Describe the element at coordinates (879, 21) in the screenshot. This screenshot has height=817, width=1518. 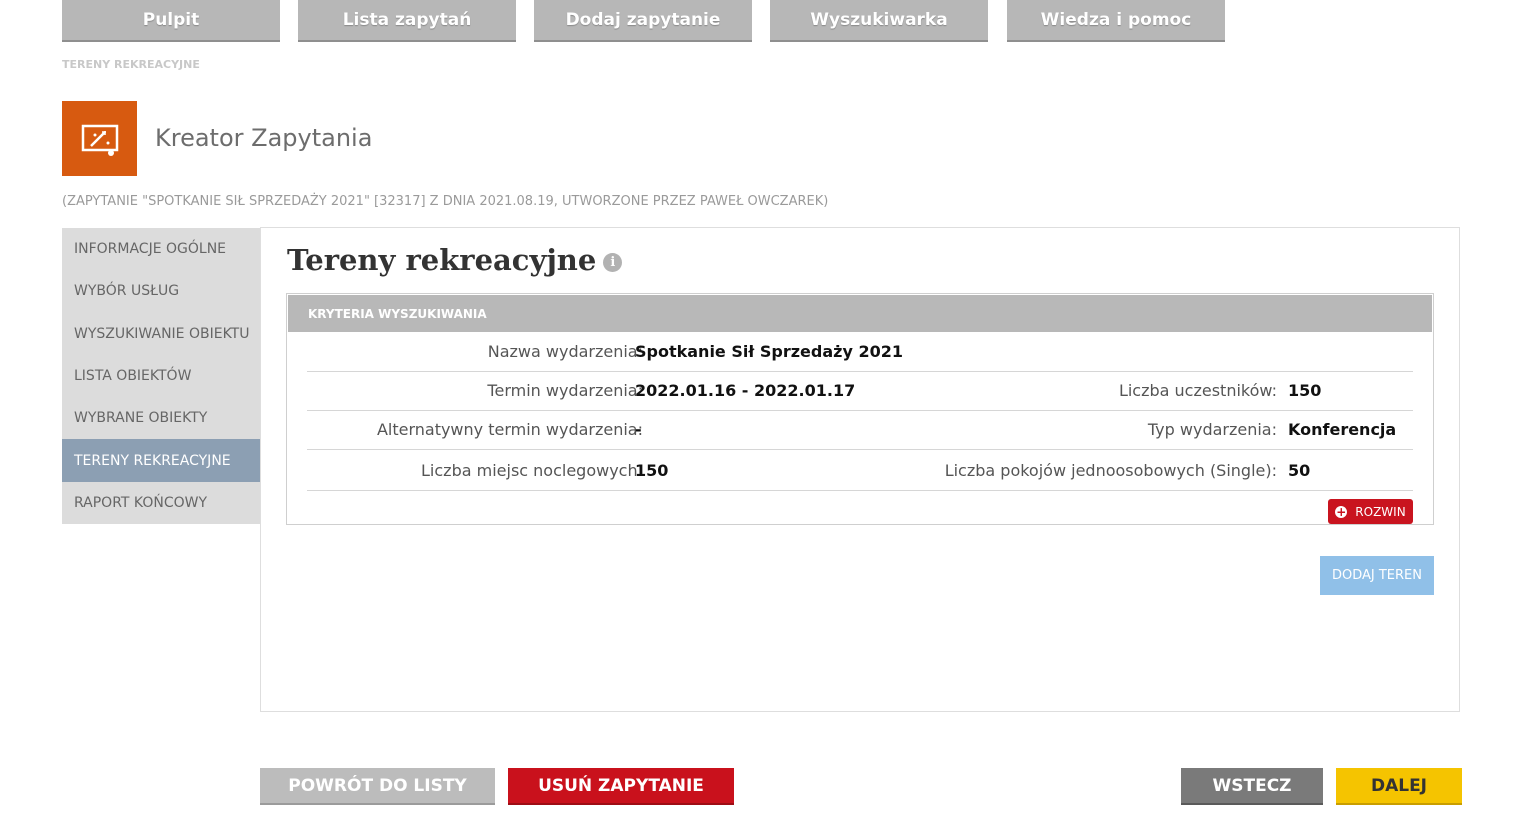
I see `nav-wyszukiwarka: Wyszukiwarka` at that location.